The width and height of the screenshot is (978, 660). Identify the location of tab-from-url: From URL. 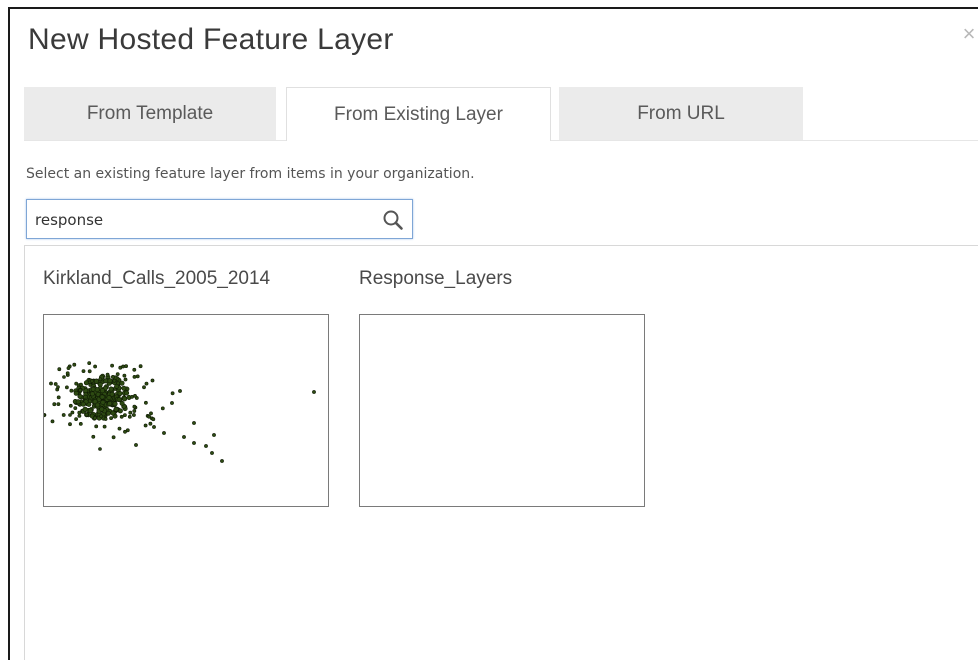
(681, 113).